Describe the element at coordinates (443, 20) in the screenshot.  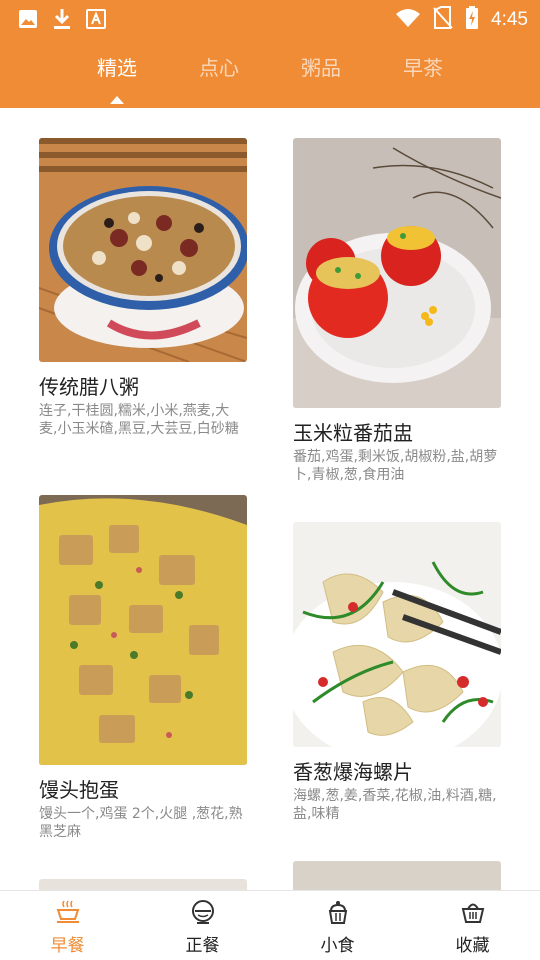
I see `no-sim-icon` at that location.